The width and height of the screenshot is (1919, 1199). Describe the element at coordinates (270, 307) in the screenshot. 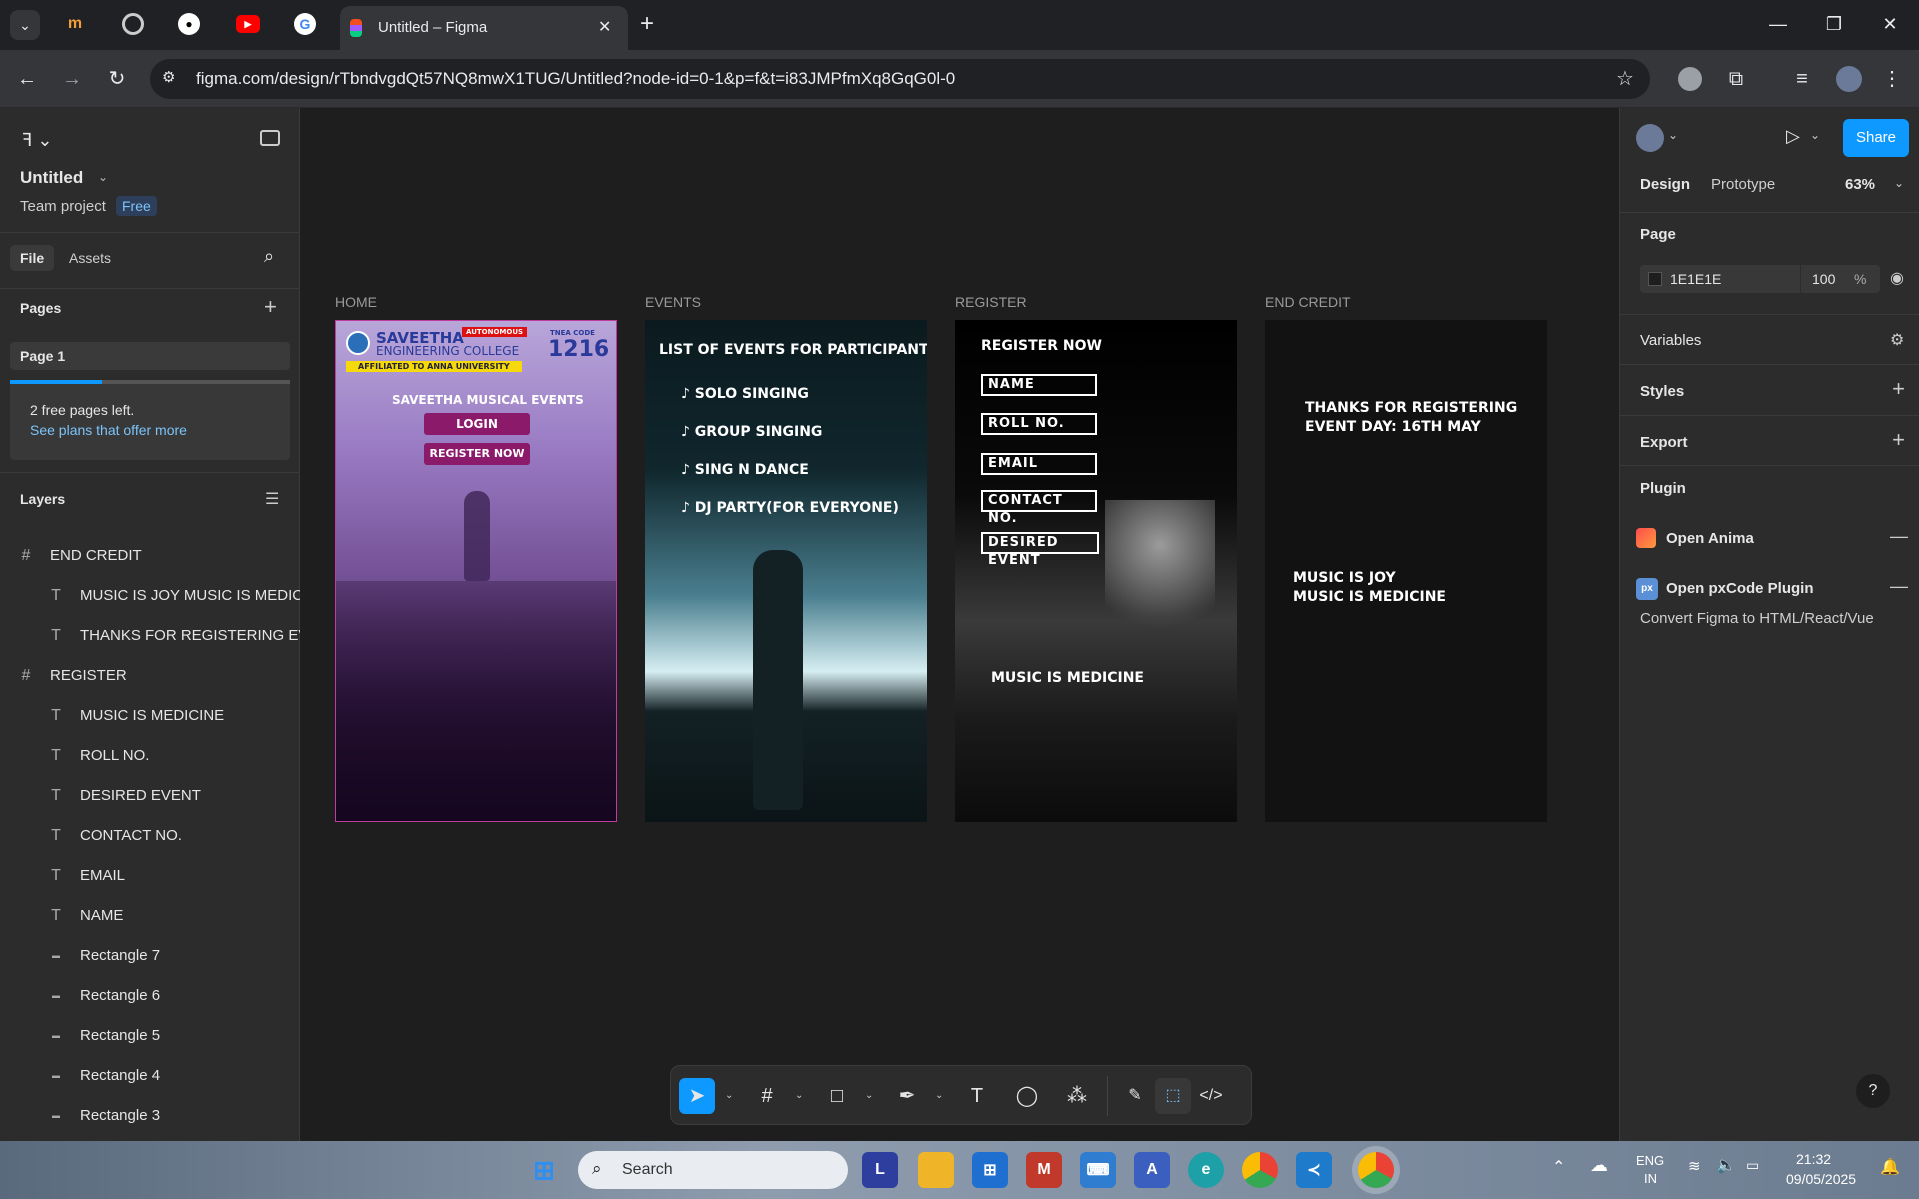

I see `add-page-icon: +` at that location.